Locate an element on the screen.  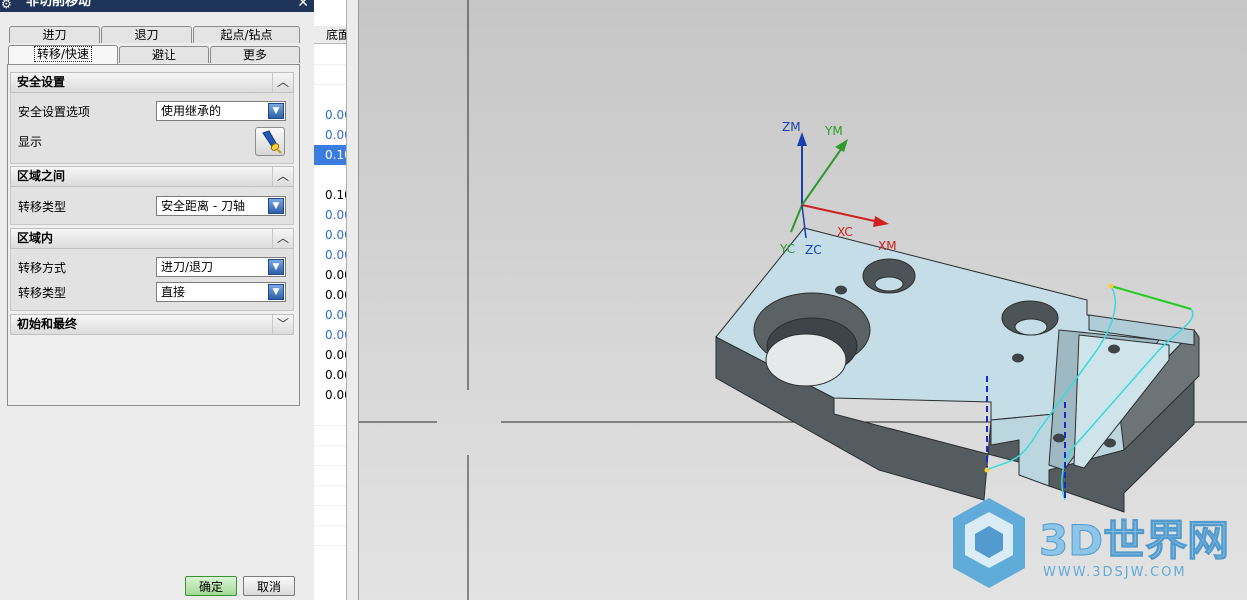
watermark: 3D世界网 WWW.3DSJW.COM is located at coordinates (1091, 543).